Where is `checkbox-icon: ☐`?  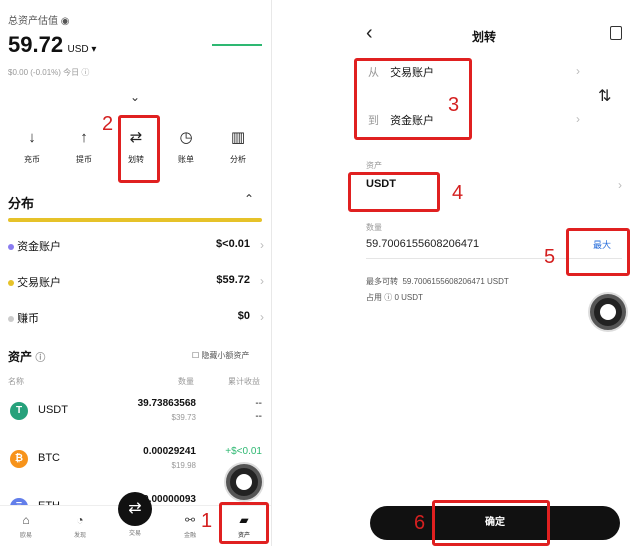 checkbox-icon: ☐ is located at coordinates (196, 355).